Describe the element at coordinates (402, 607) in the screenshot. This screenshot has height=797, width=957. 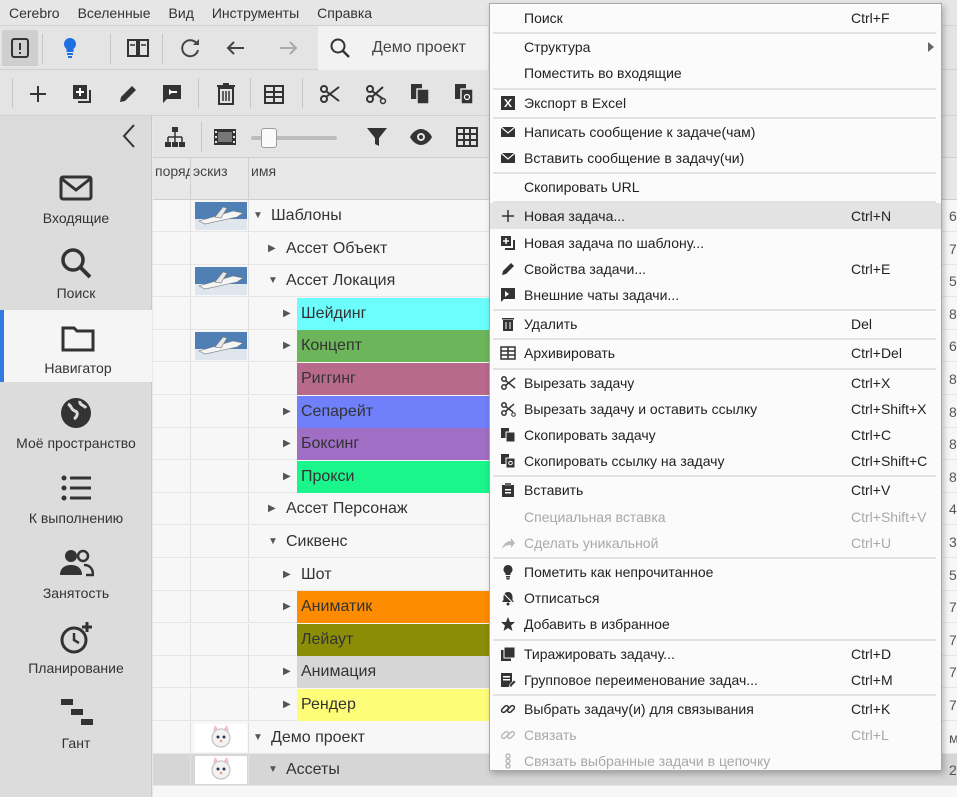
I see `task-name: Аниматик` at that location.